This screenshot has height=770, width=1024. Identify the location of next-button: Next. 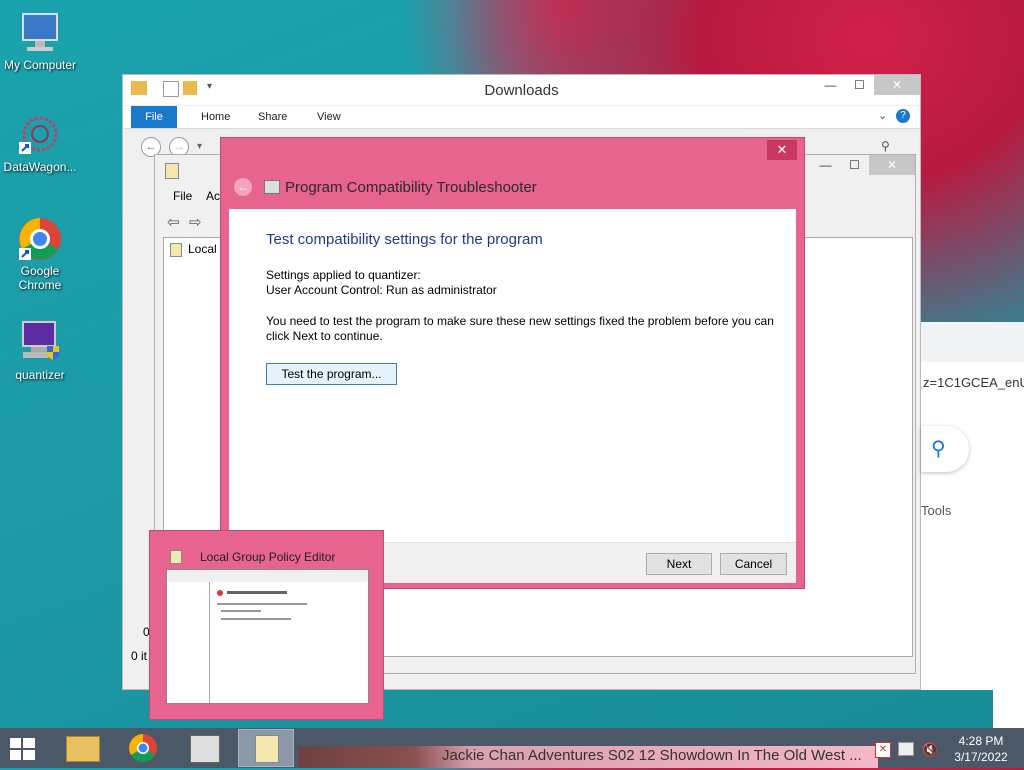
(679, 564).